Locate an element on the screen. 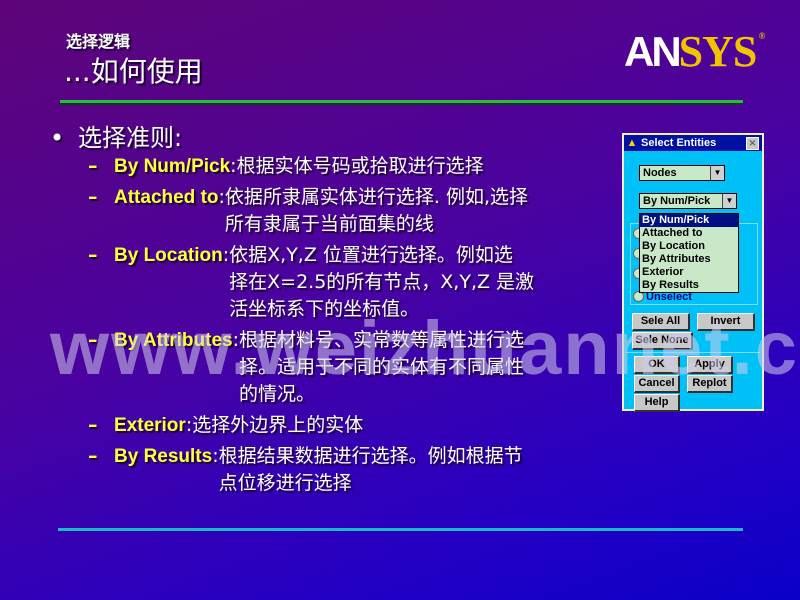 Image resolution: width=800 pixels, height=600 pixels. ansys-app-icon: ▲ is located at coordinates (632, 143).